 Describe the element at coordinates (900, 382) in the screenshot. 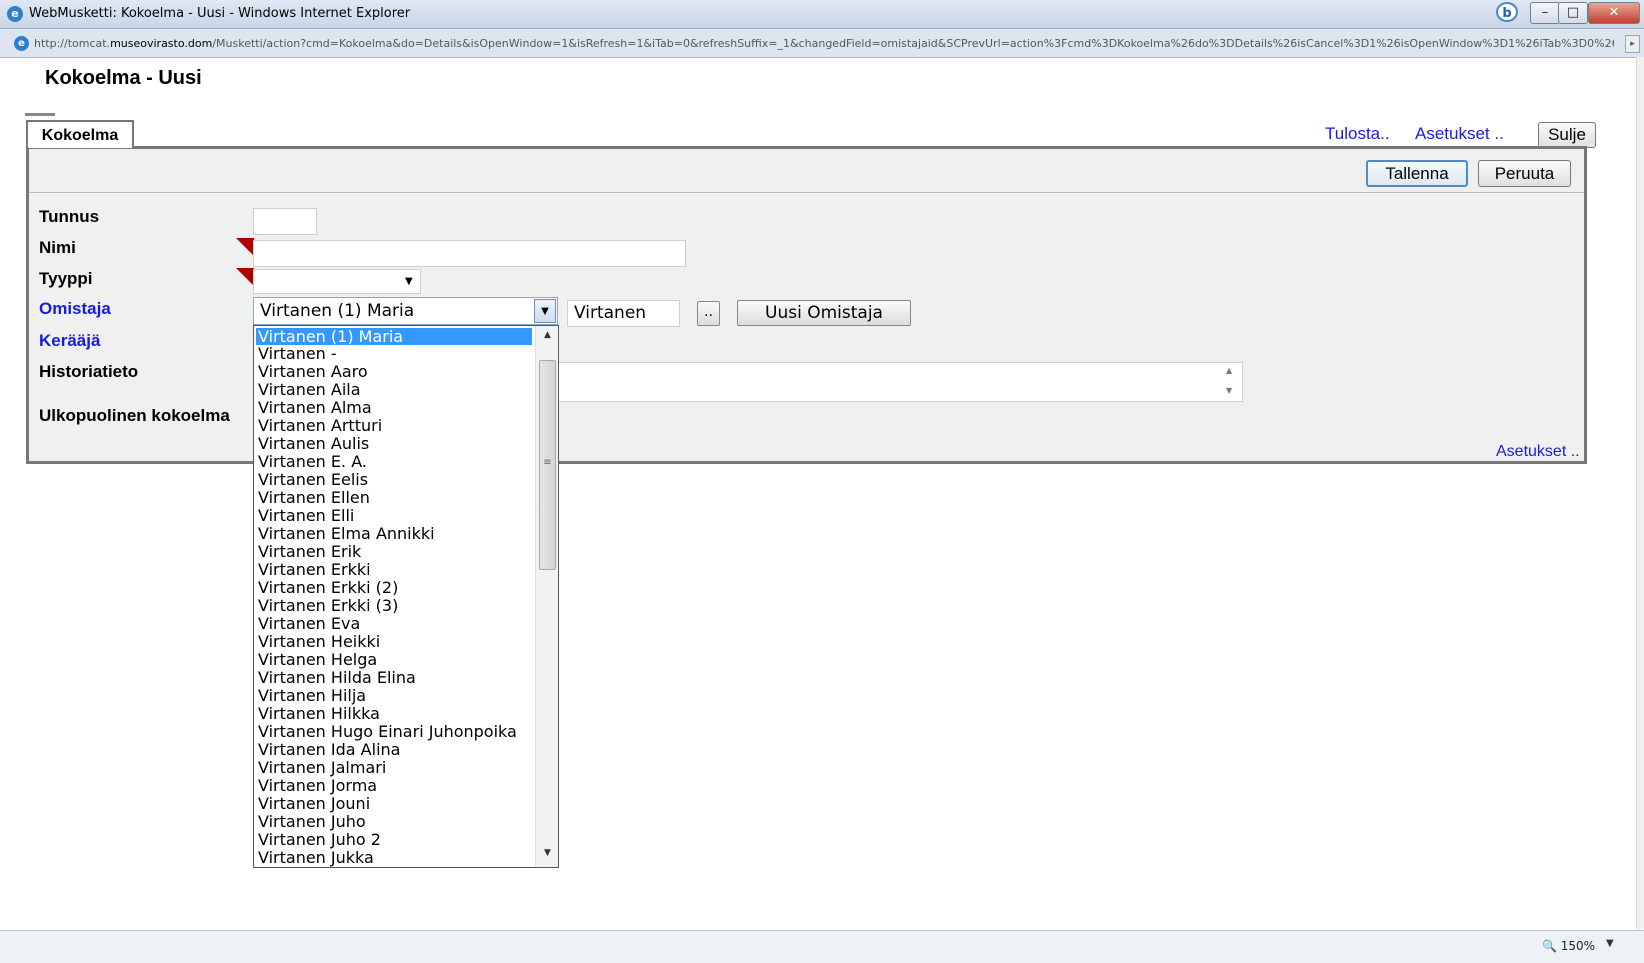

I see `historiatieto-textarea` at that location.